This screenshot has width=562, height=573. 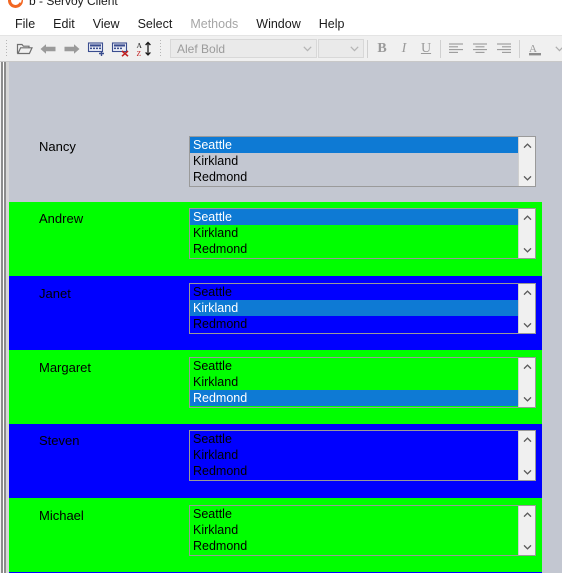 I want to click on employee-name: Nancy, so click(x=57, y=146).